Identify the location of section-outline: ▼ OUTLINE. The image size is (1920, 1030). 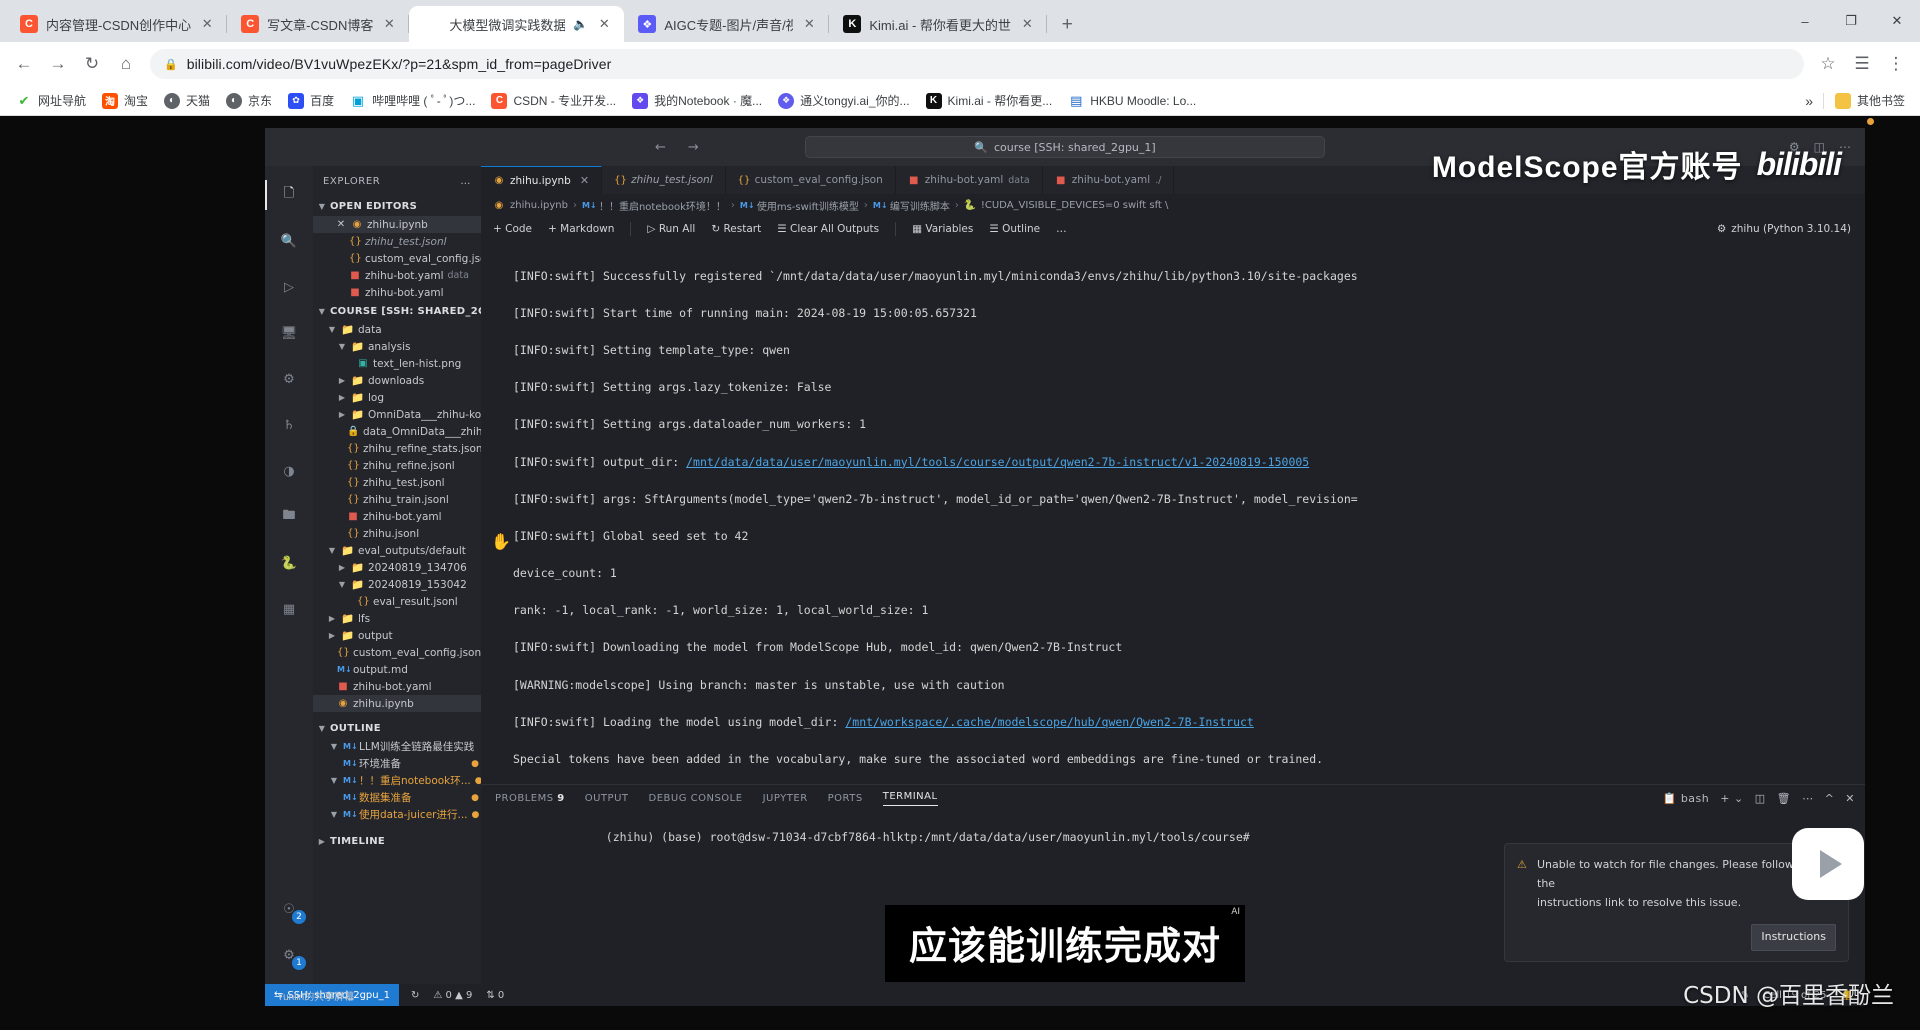
(397, 728).